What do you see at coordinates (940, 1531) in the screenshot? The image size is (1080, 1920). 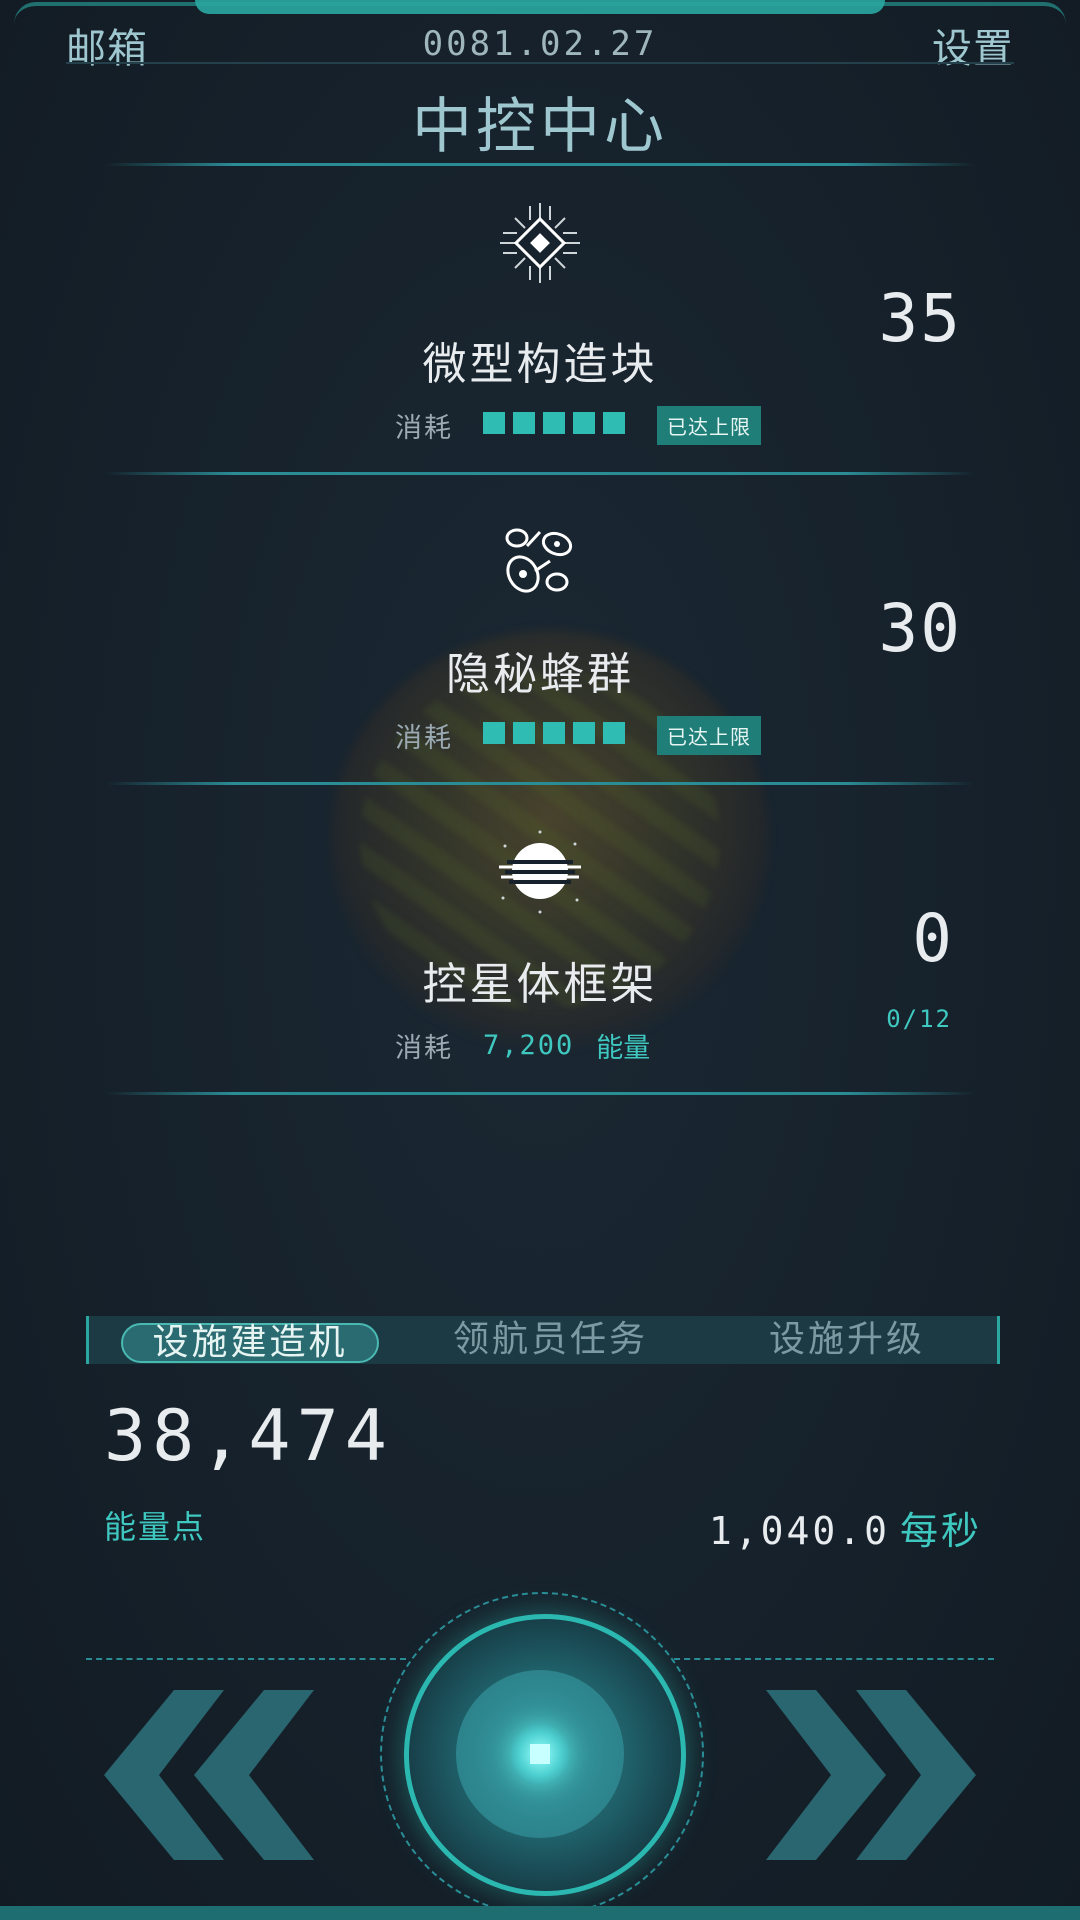 I see `energy-rate-unit: 每秒` at bounding box center [940, 1531].